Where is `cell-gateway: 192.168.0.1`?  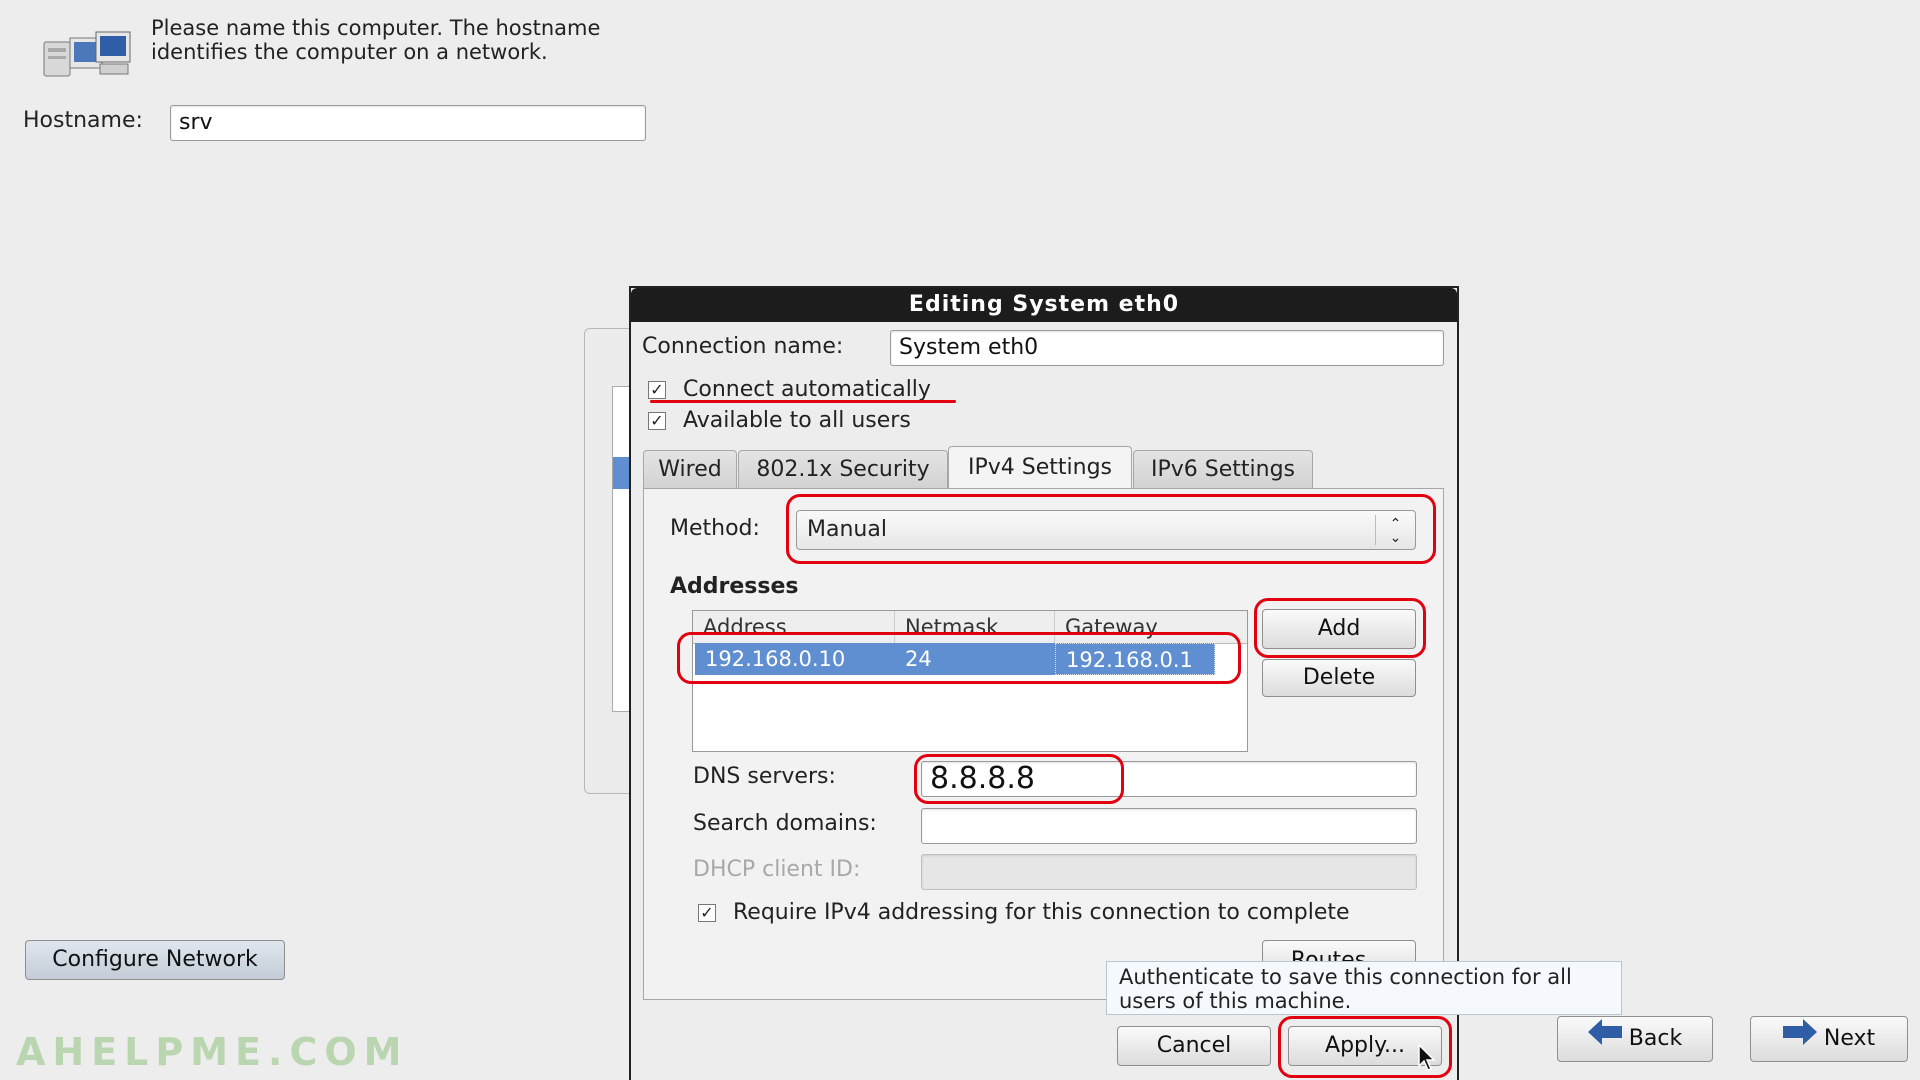 cell-gateway: 192.168.0.1 is located at coordinates (1135, 659).